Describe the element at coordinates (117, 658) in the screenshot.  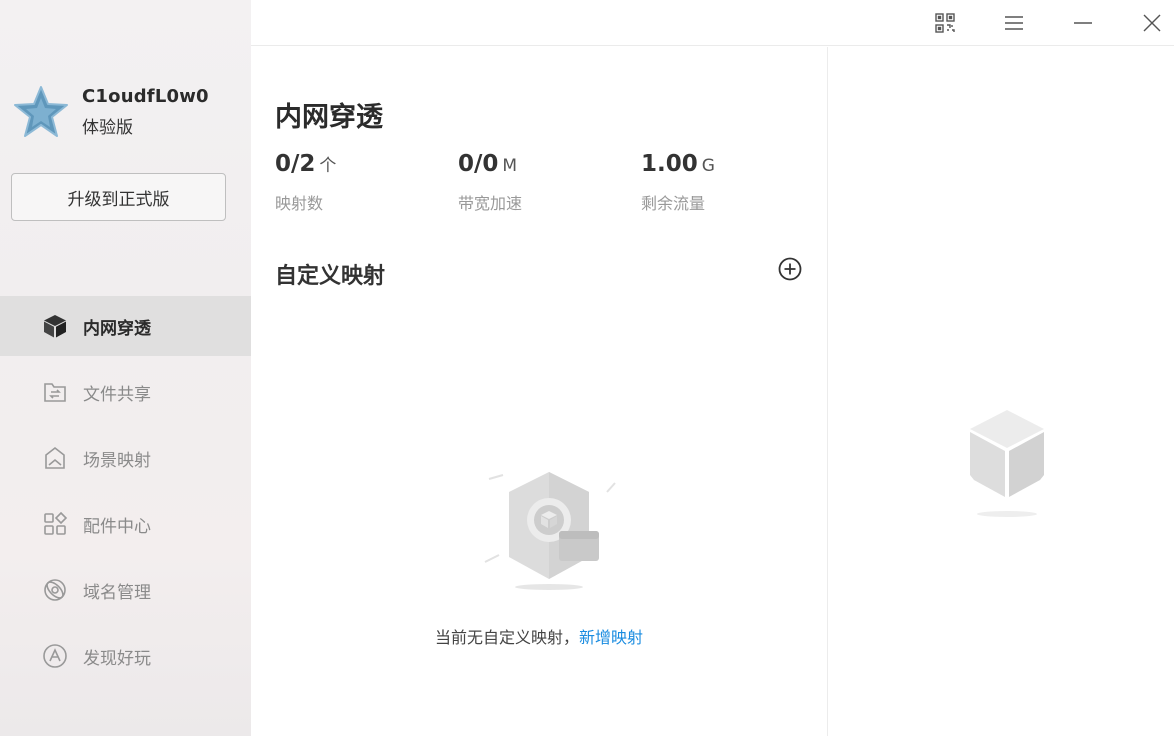
I see `sidebar-item-label: 发现好玩` at that location.